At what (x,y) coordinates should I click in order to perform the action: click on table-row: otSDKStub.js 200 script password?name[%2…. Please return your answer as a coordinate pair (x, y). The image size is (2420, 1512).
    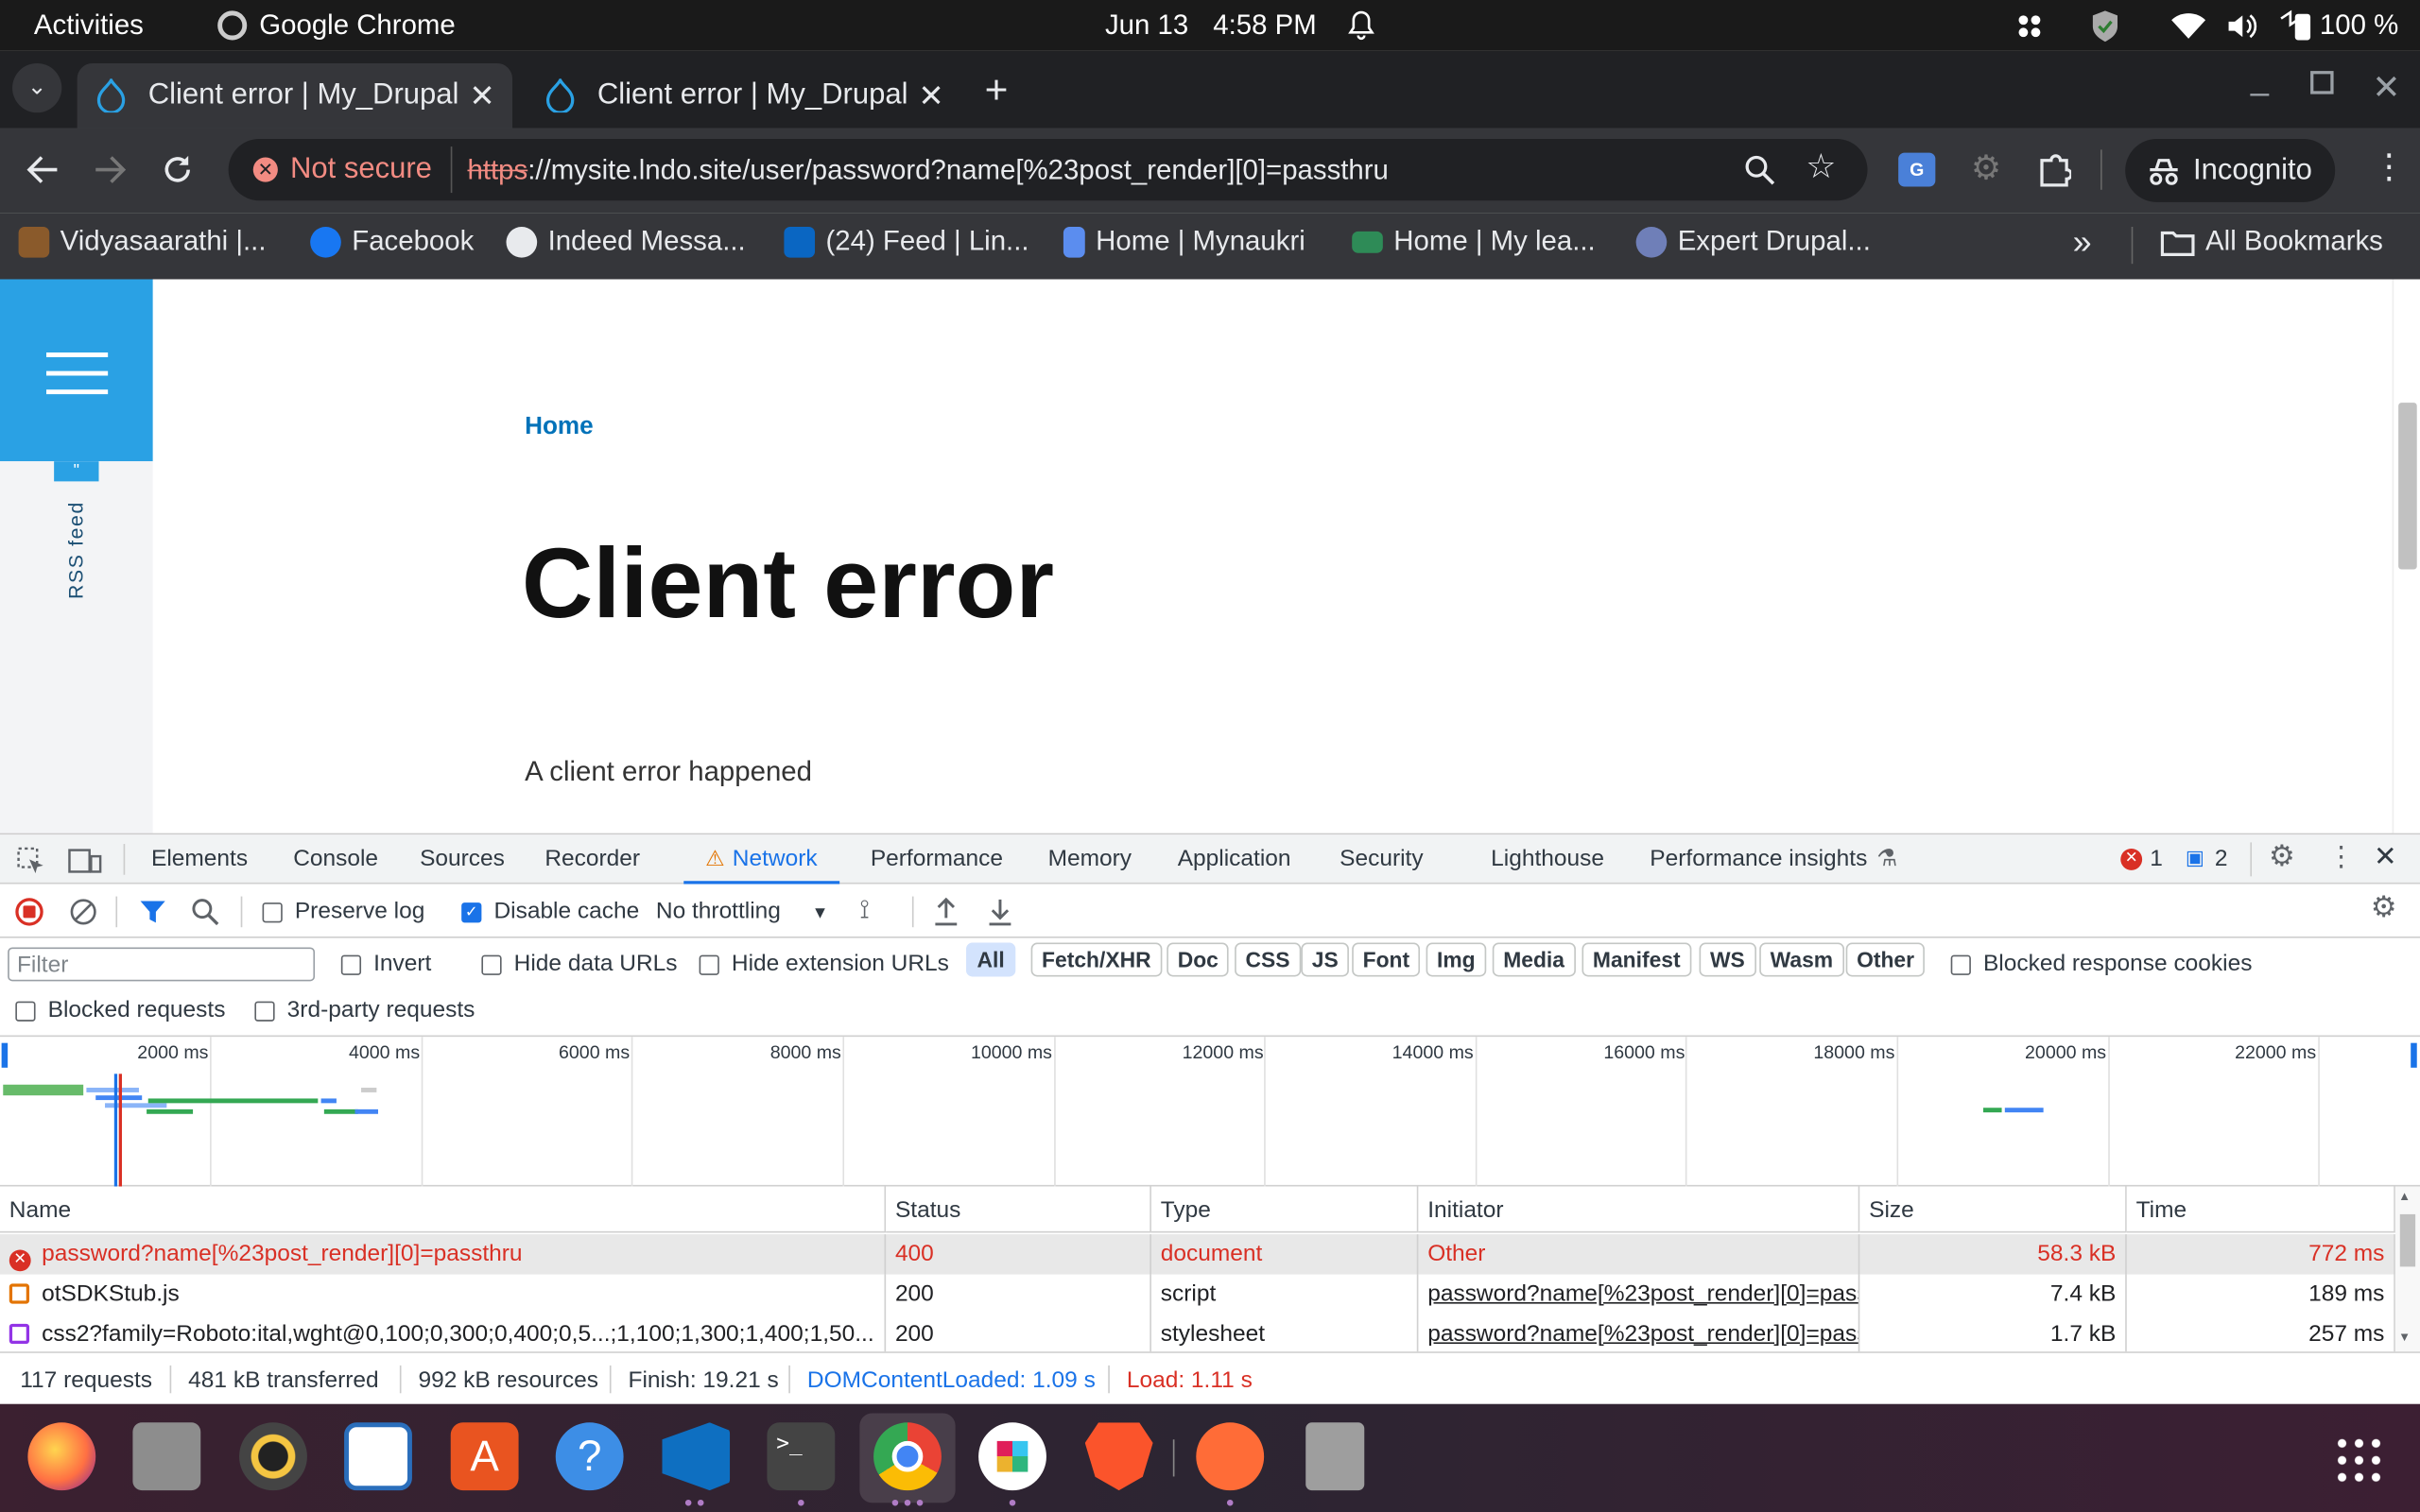
    Looking at the image, I should click on (1197, 1294).